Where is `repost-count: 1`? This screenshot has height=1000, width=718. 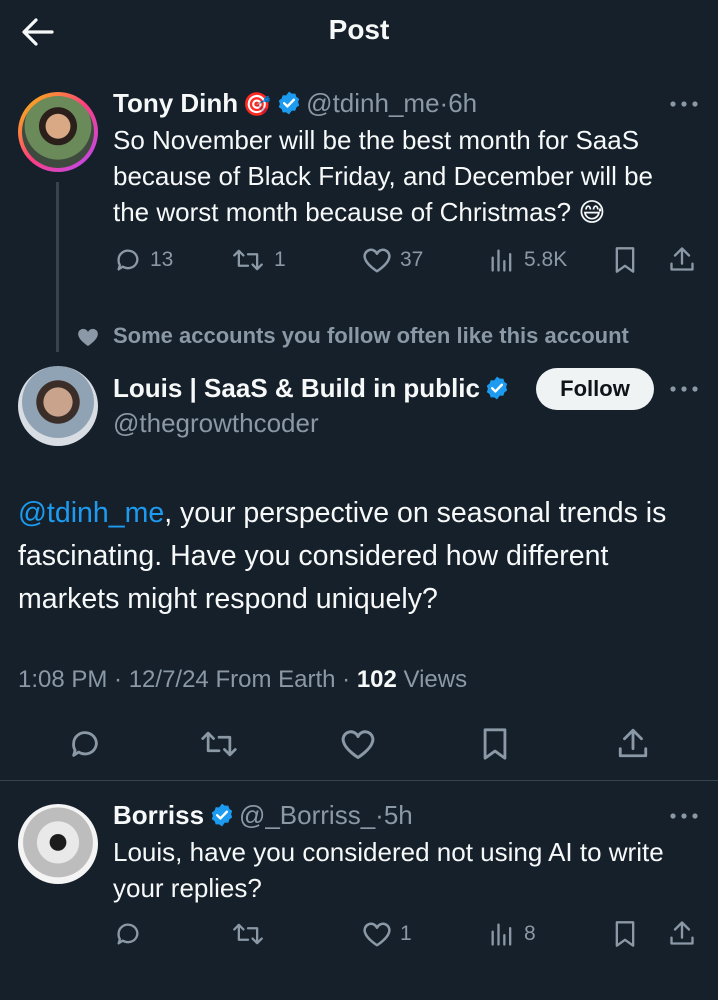 repost-count: 1 is located at coordinates (280, 259).